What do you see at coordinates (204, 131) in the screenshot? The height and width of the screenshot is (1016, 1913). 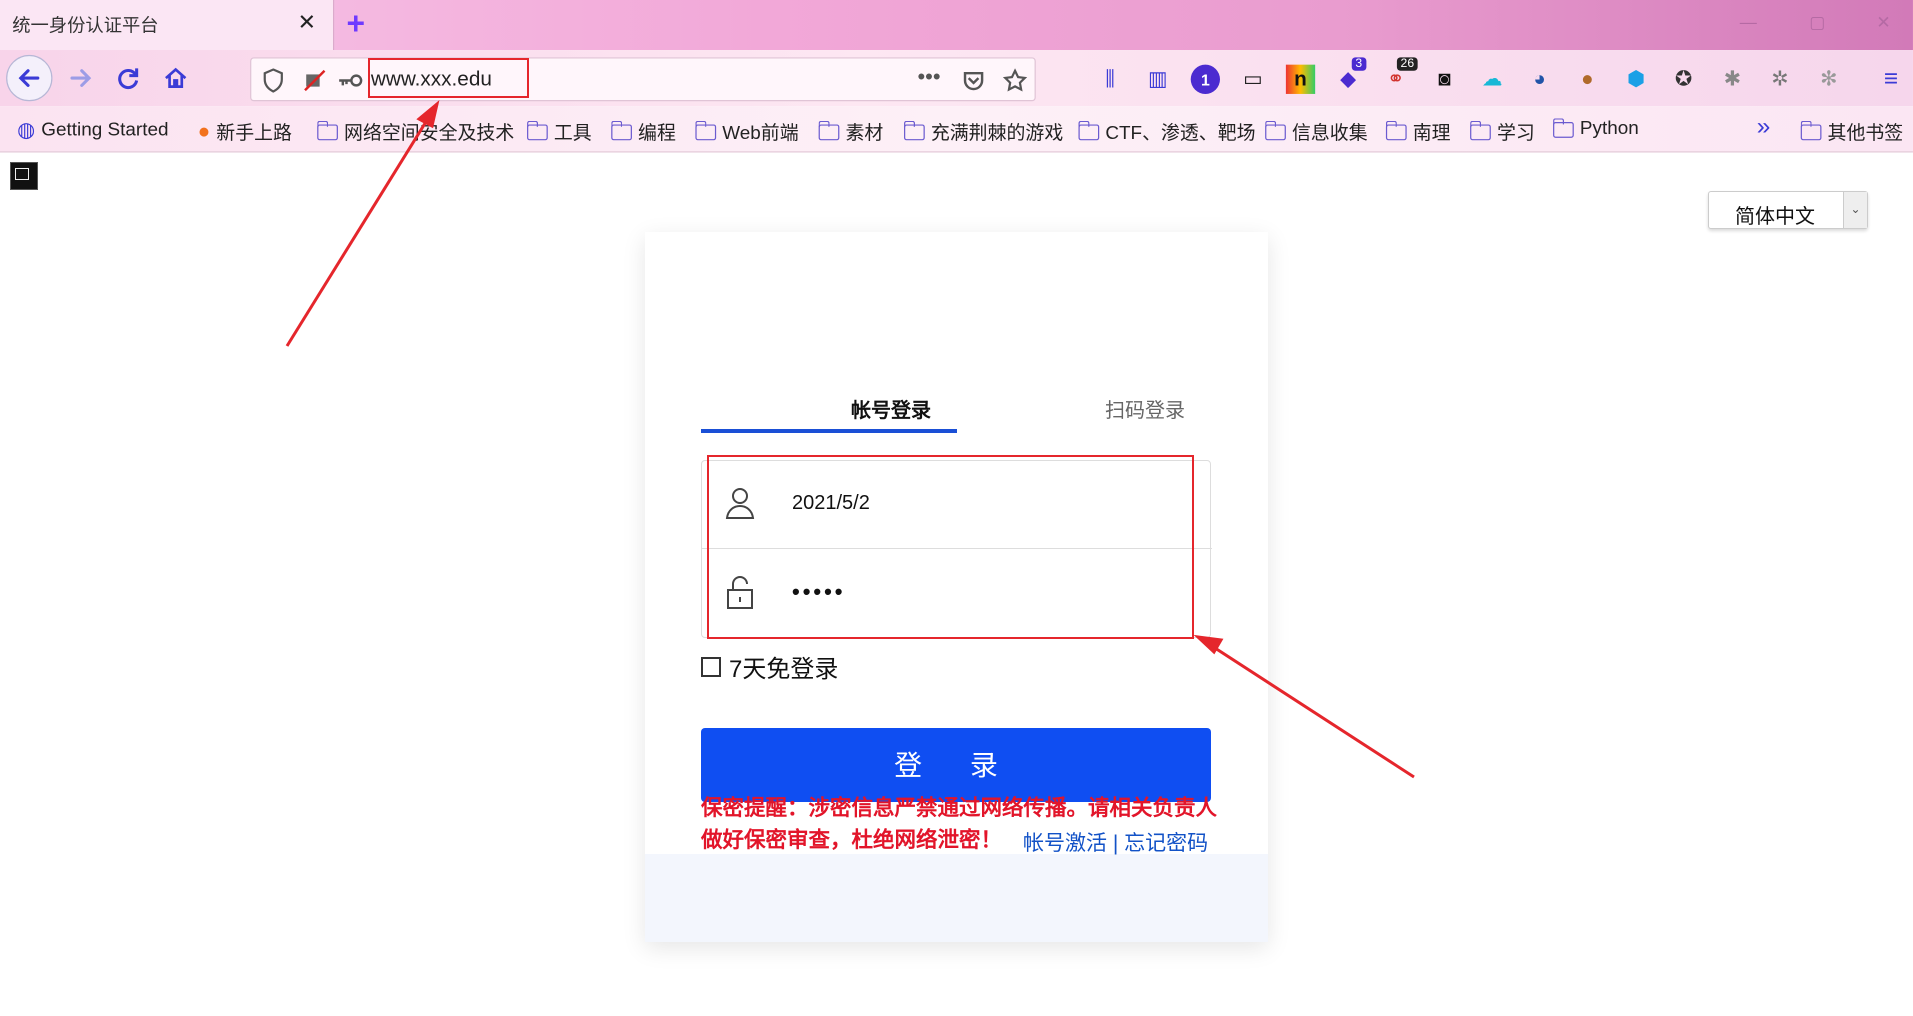 I see `firefox-icon: ●` at bounding box center [204, 131].